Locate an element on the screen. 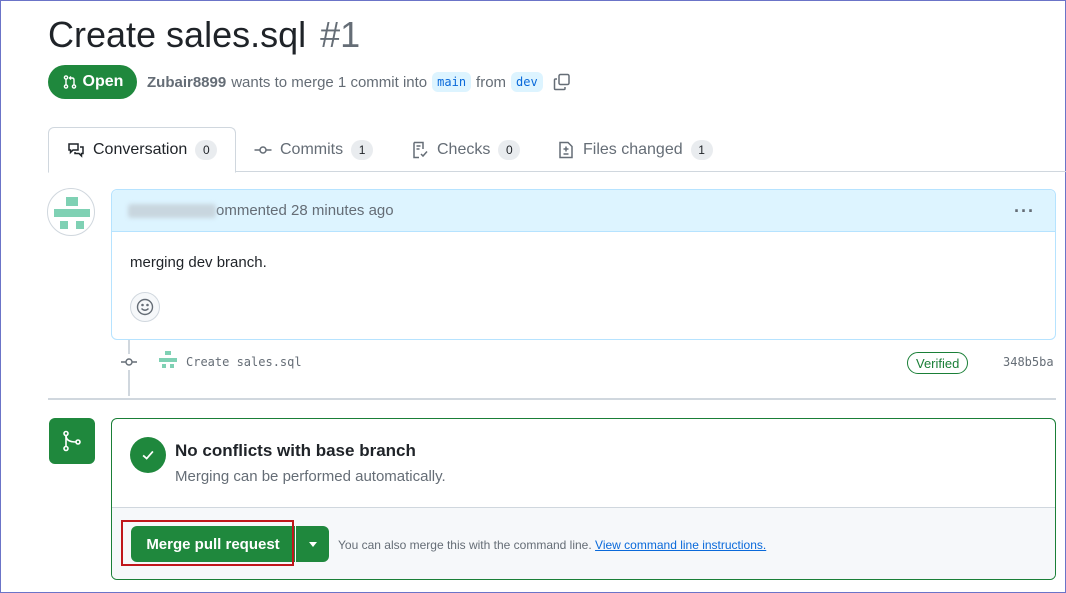 This screenshot has height=593, width=1066. tab-label: Conversation is located at coordinates (140, 149).